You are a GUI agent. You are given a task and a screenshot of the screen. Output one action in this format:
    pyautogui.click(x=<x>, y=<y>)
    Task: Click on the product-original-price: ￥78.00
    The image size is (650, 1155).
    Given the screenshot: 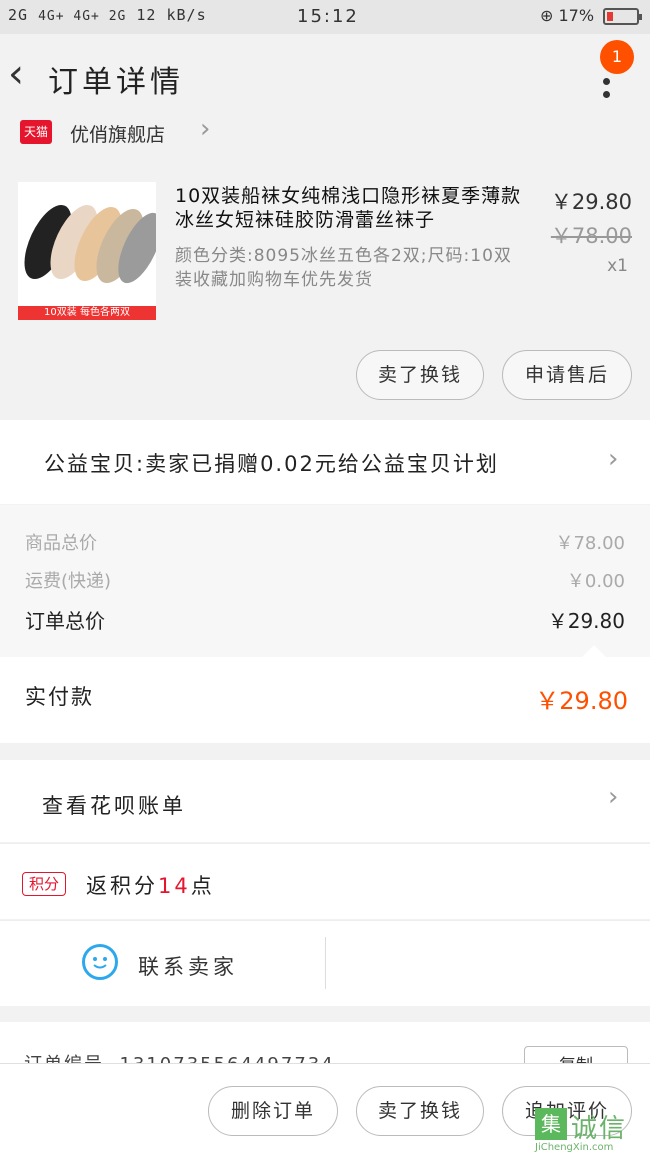 What is the action you would take?
    pyautogui.click(x=591, y=236)
    